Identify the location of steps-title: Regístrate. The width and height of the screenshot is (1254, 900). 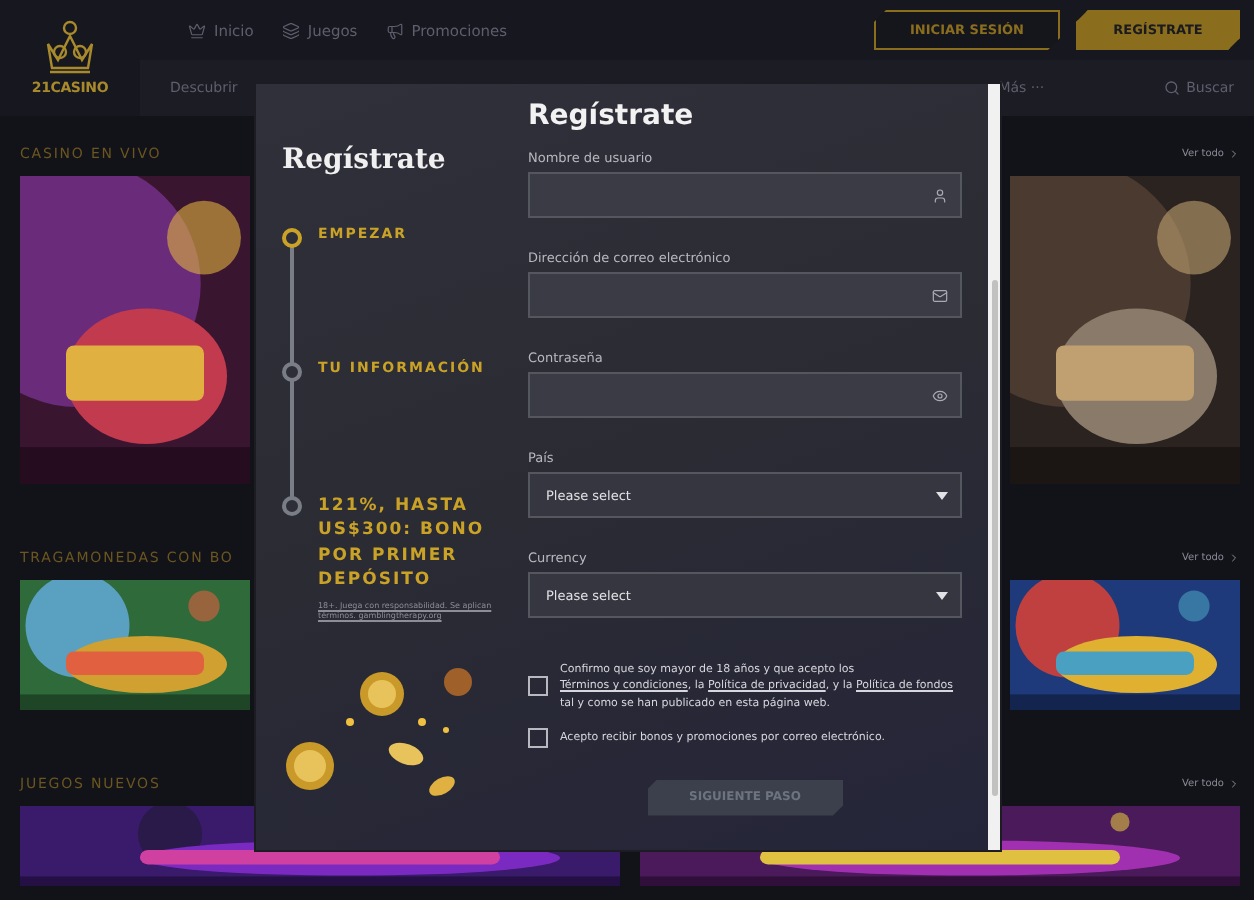
(365, 160).